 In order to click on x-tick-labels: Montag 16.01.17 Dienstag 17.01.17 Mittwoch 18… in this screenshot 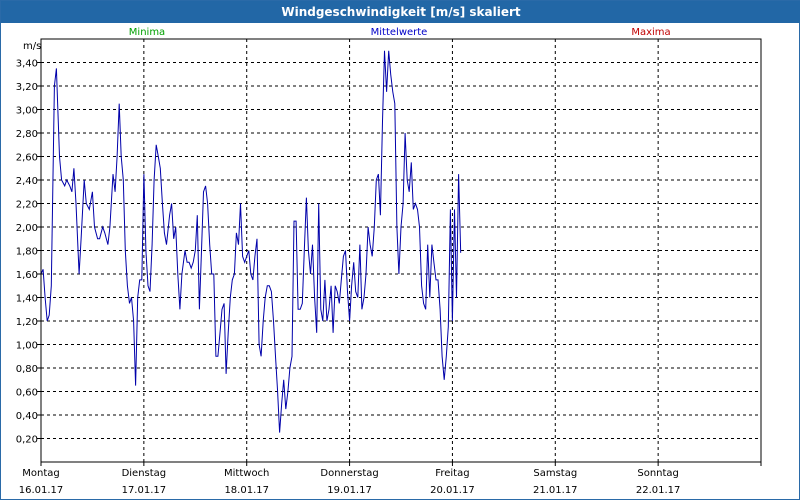, I will do `click(350, 482)`.